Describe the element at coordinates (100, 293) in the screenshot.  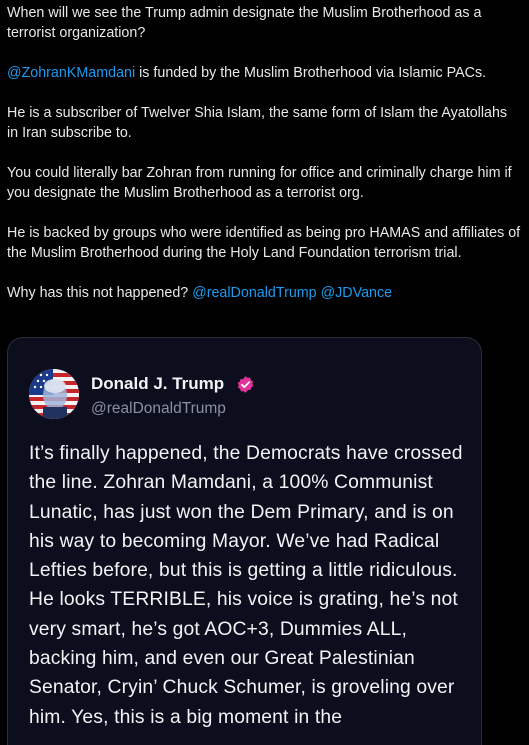
I see `tweet-paragraph-6-text: Why has this not happened?` at that location.